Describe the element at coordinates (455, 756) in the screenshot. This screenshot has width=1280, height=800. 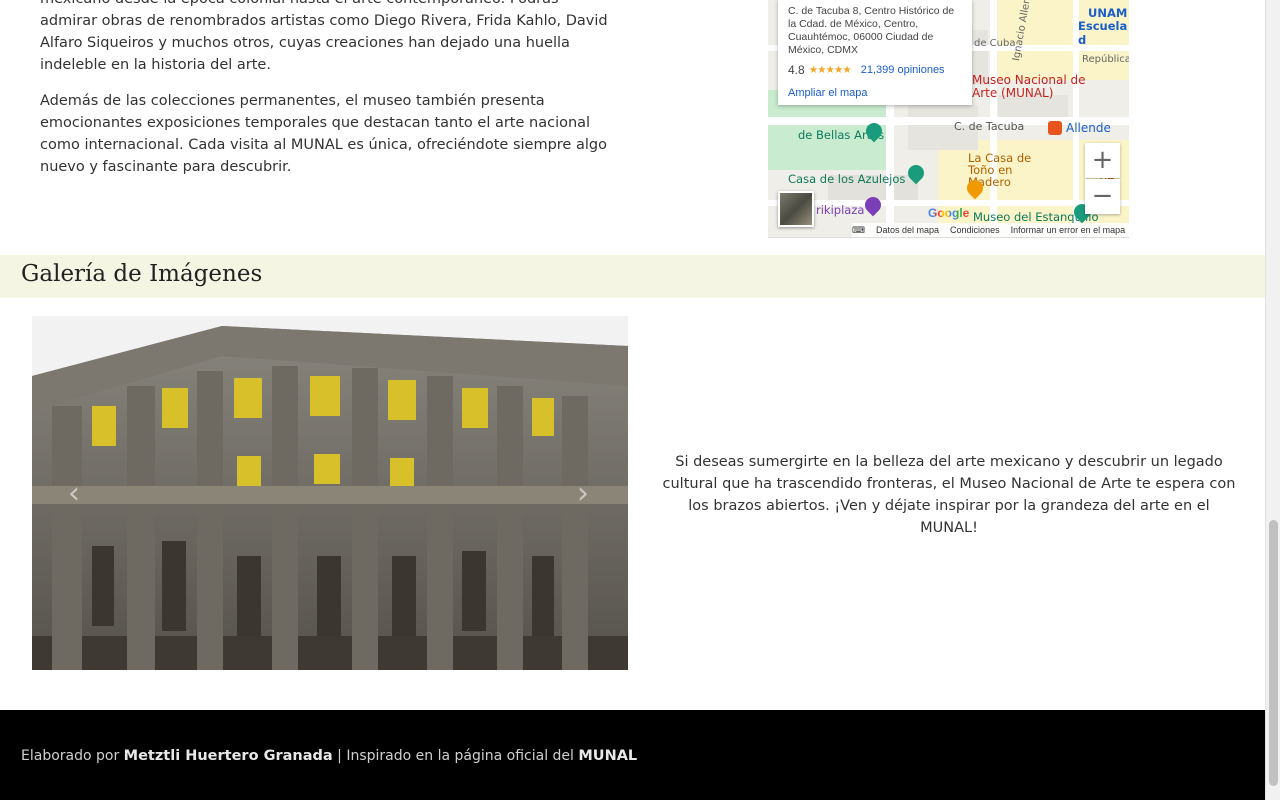
I see `footer-middle: | Inspirado en la página oficial del` at that location.